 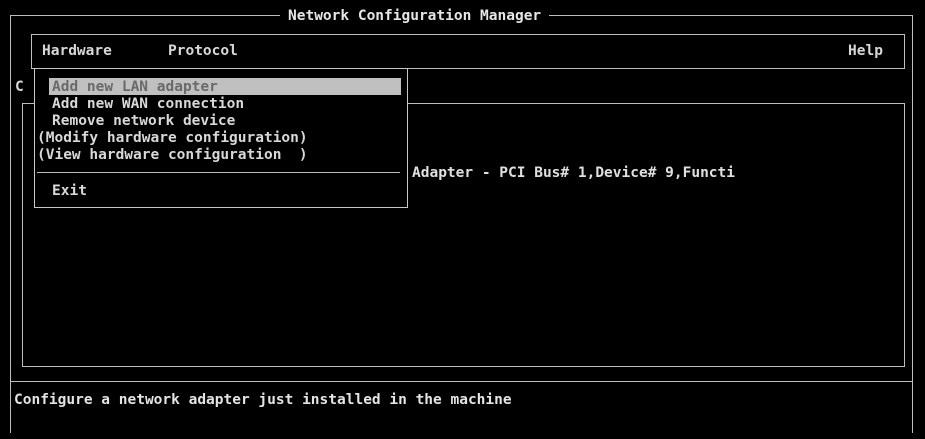 I want to click on status-separator, so click(x=461, y=381).